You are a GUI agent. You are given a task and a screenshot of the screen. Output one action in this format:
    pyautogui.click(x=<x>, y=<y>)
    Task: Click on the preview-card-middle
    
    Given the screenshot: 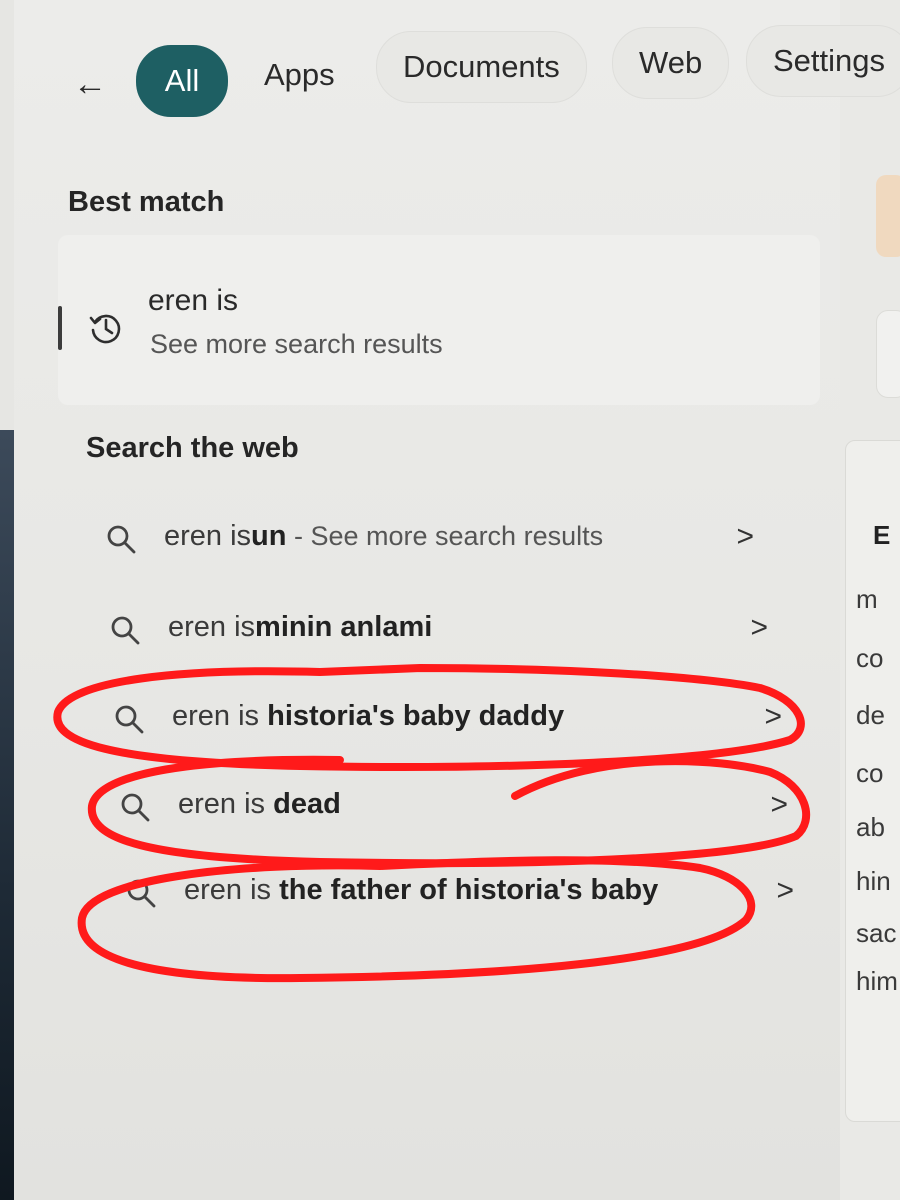 What is the action you would take?
    pyautogui.click(x=888, y=354)
    